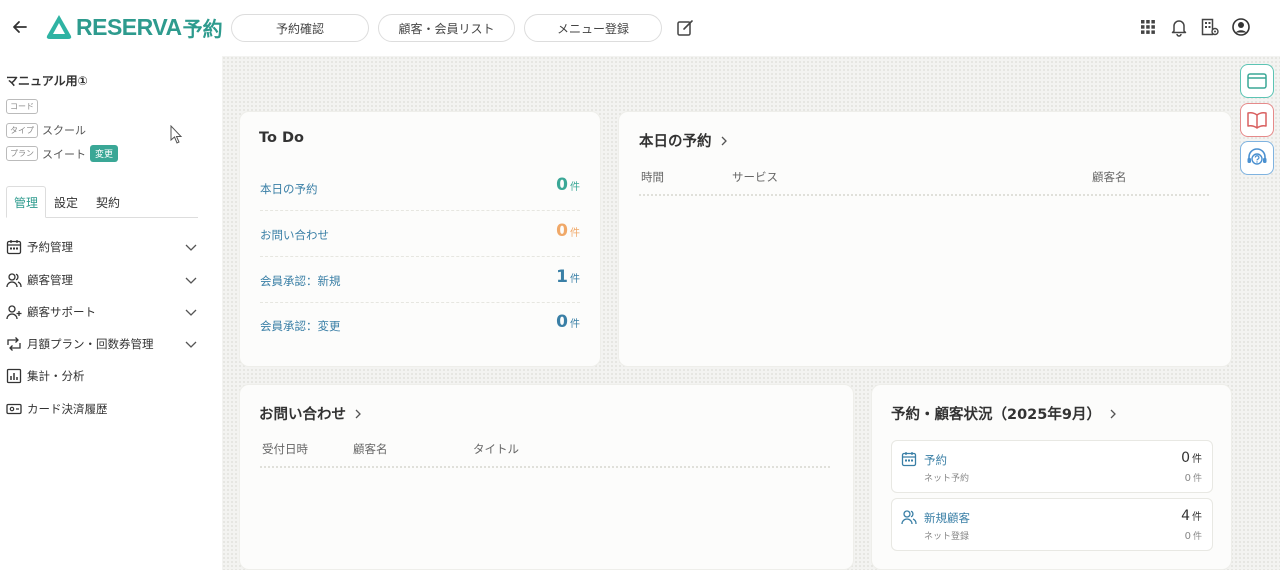 The image size is (1280, 570). I want to click on todo-label: 会員承認：変更, so click(300, 326).